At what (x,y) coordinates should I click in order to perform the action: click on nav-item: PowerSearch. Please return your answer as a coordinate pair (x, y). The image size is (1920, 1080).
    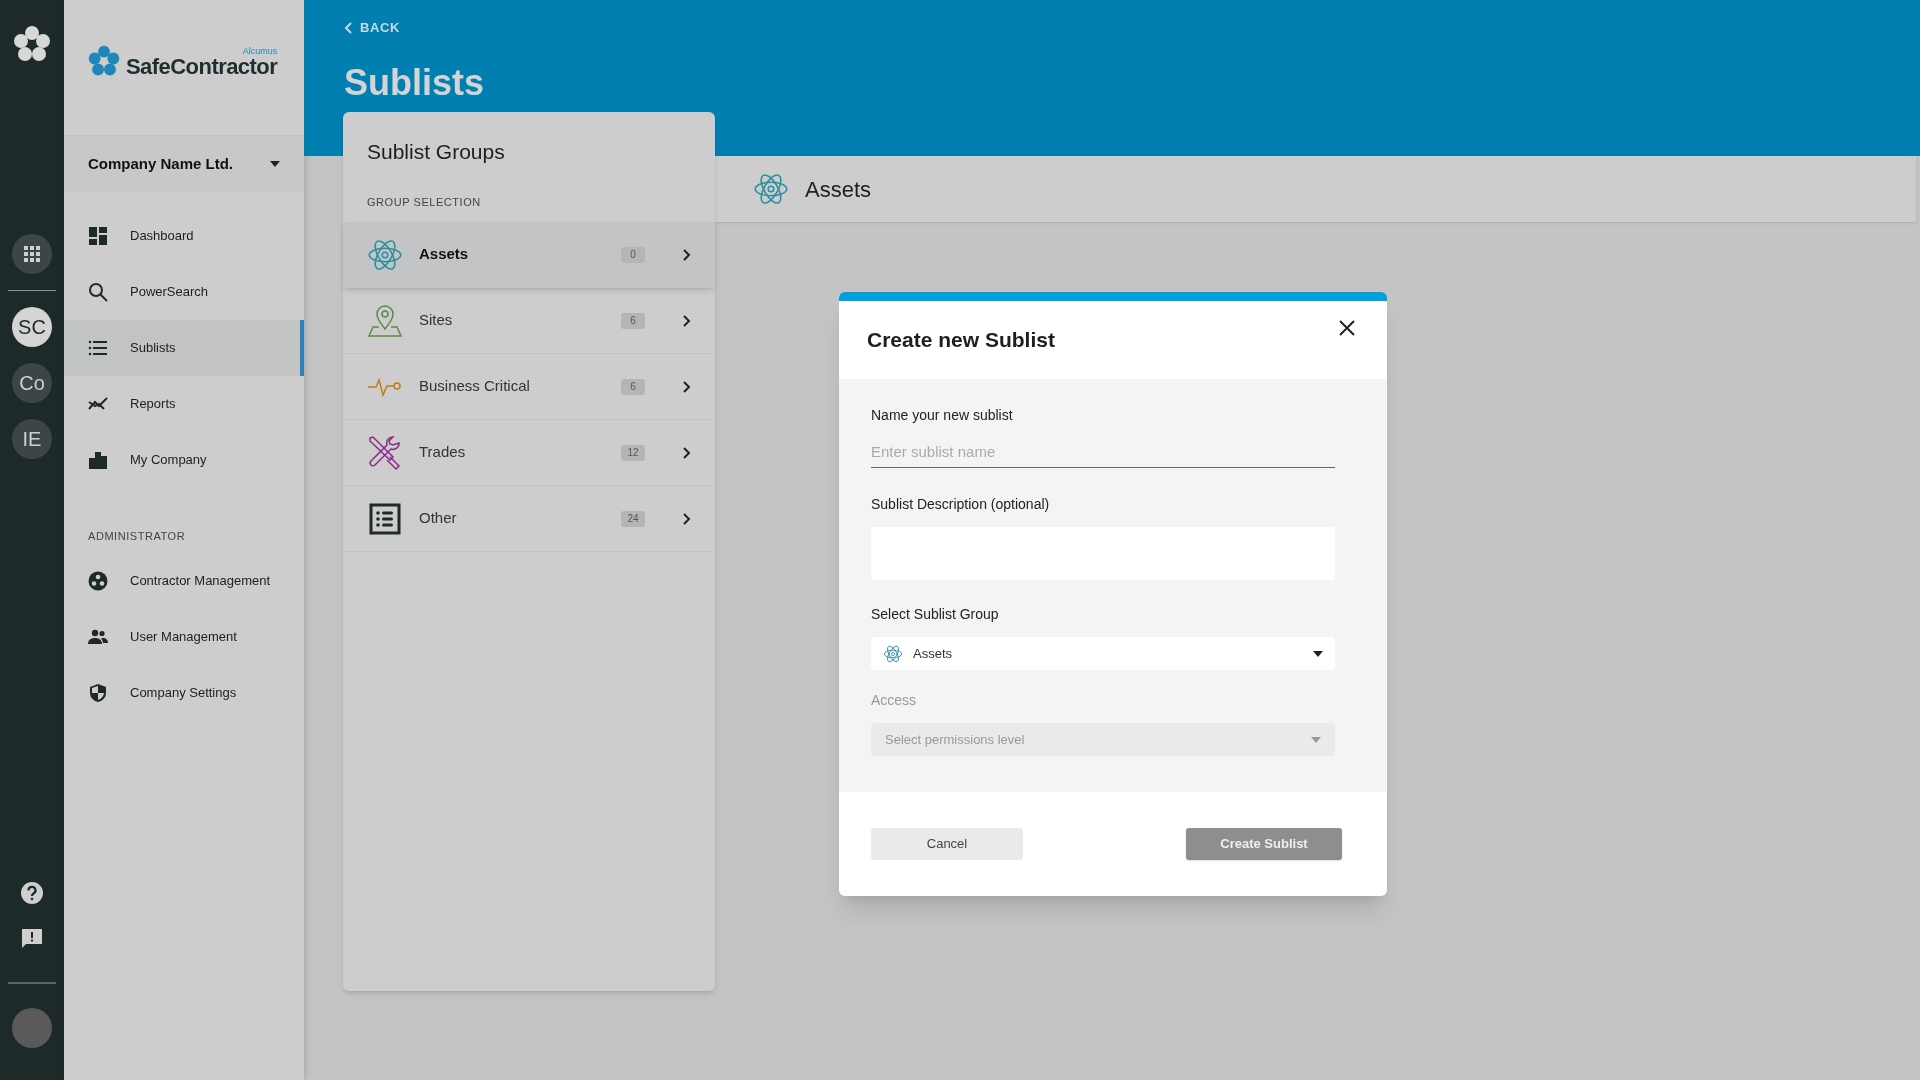
    Looking at the image, I should click on (184, 292).